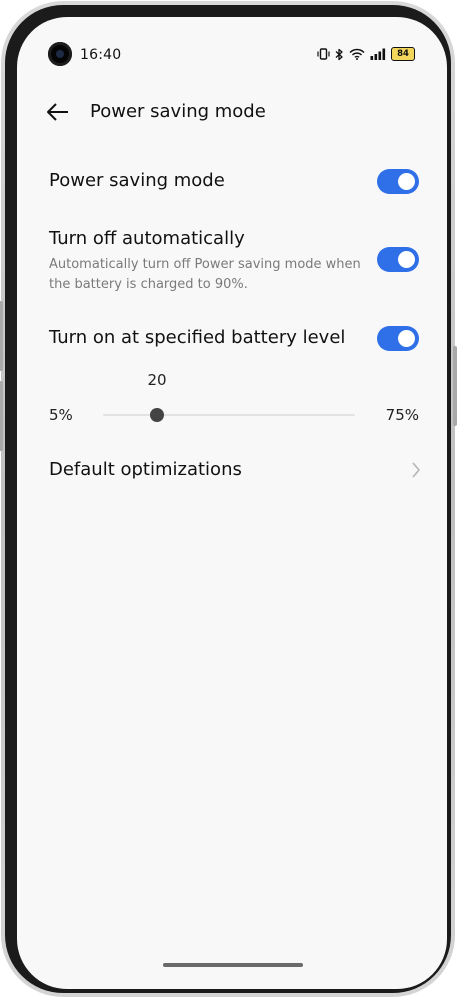  I want to click on status-icons: 84, so click(366, 54).